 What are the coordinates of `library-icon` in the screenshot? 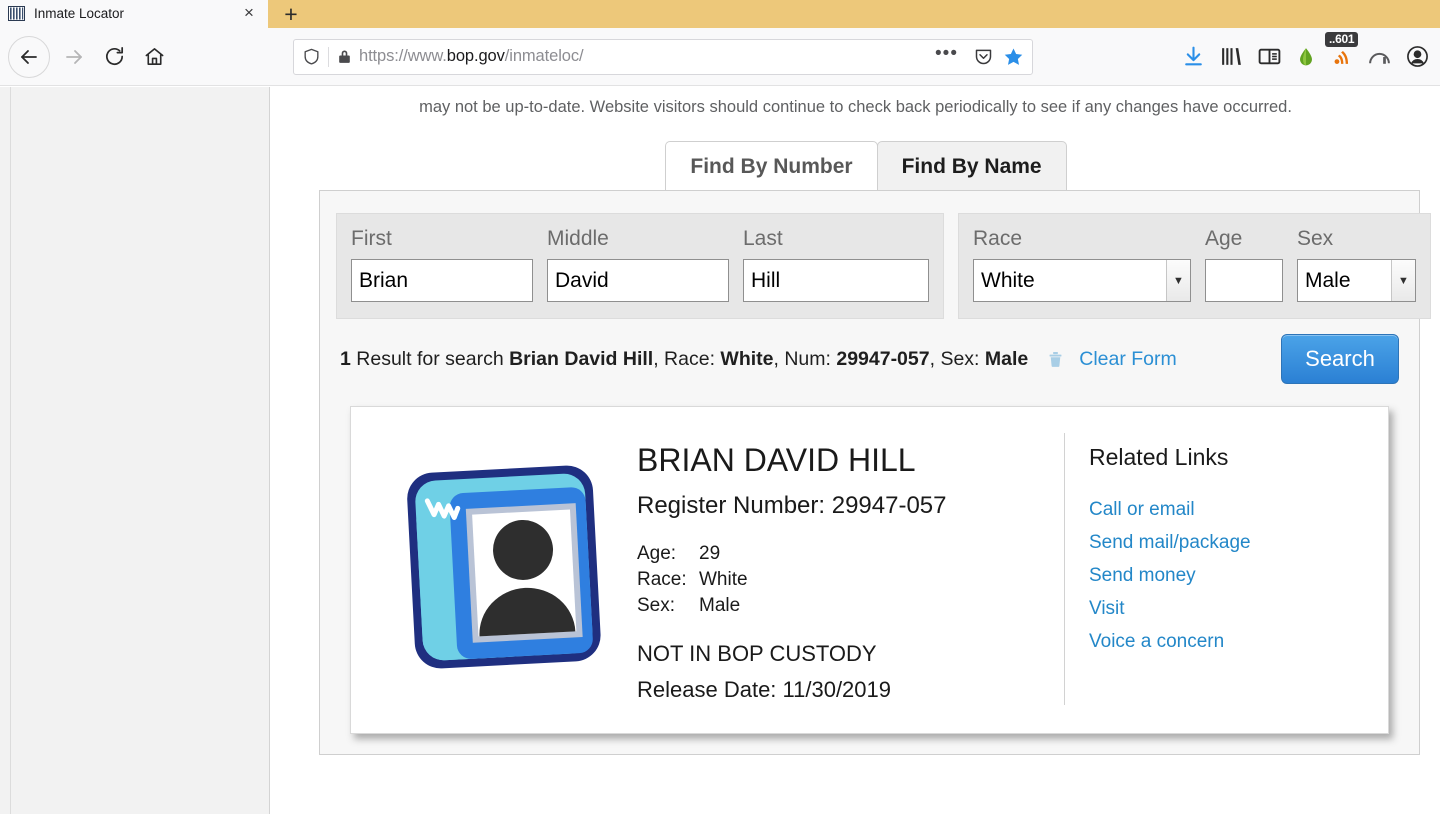 It's located at (1231, 56).